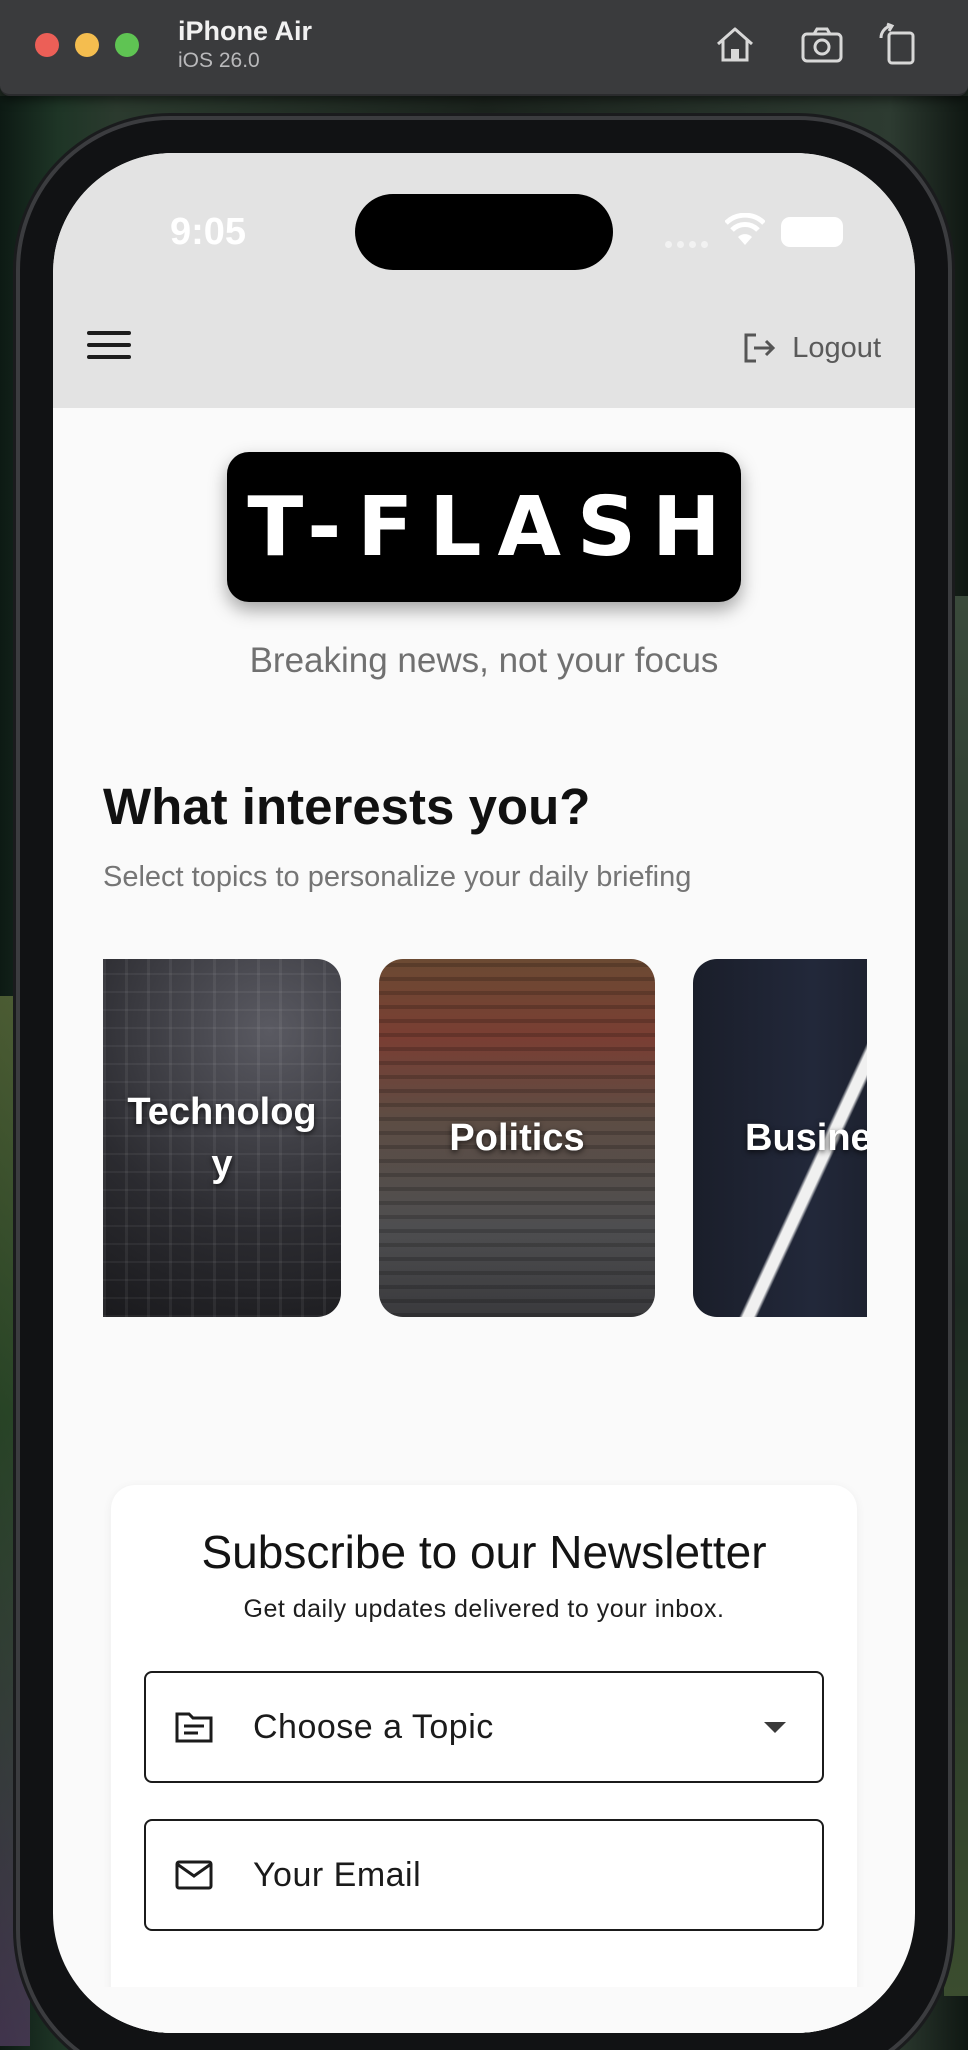 This screenshot has width=968, height=2050. What do you see at coordinates (689, 244) in the screenshot?
I see `cellular-signal-icon` at bounding box center [689, 244].